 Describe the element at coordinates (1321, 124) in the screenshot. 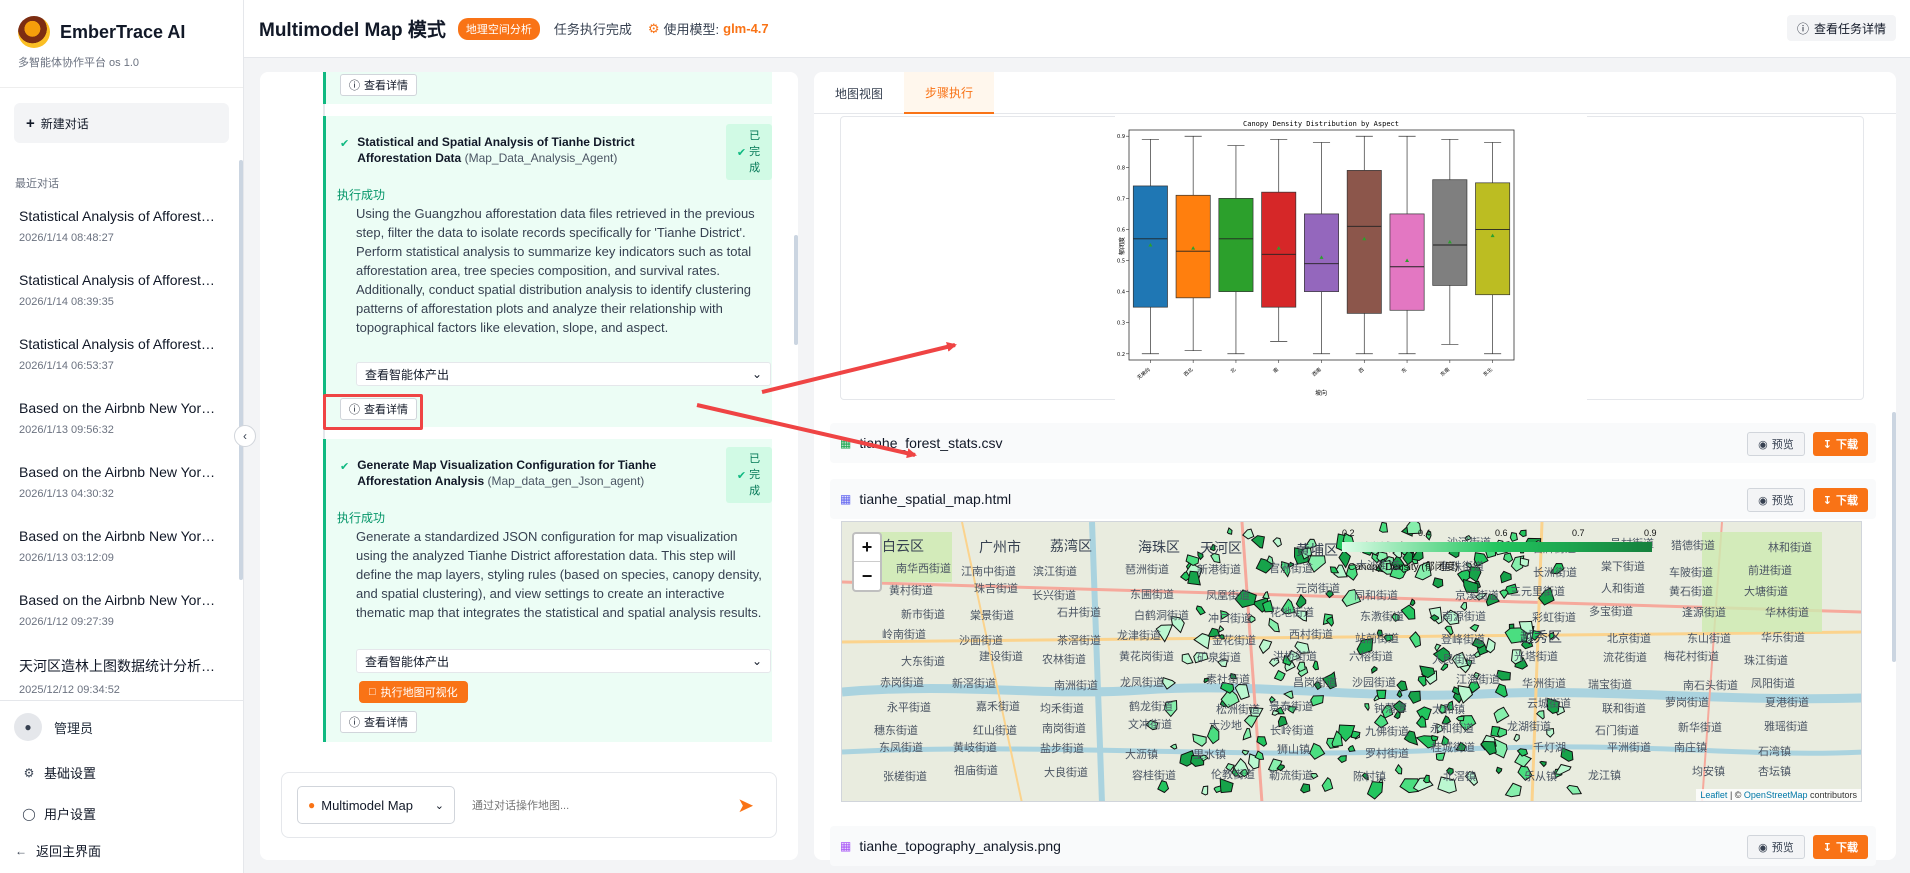

I see `chart-title: Canopy Density Distribution by Aspect` at that location.